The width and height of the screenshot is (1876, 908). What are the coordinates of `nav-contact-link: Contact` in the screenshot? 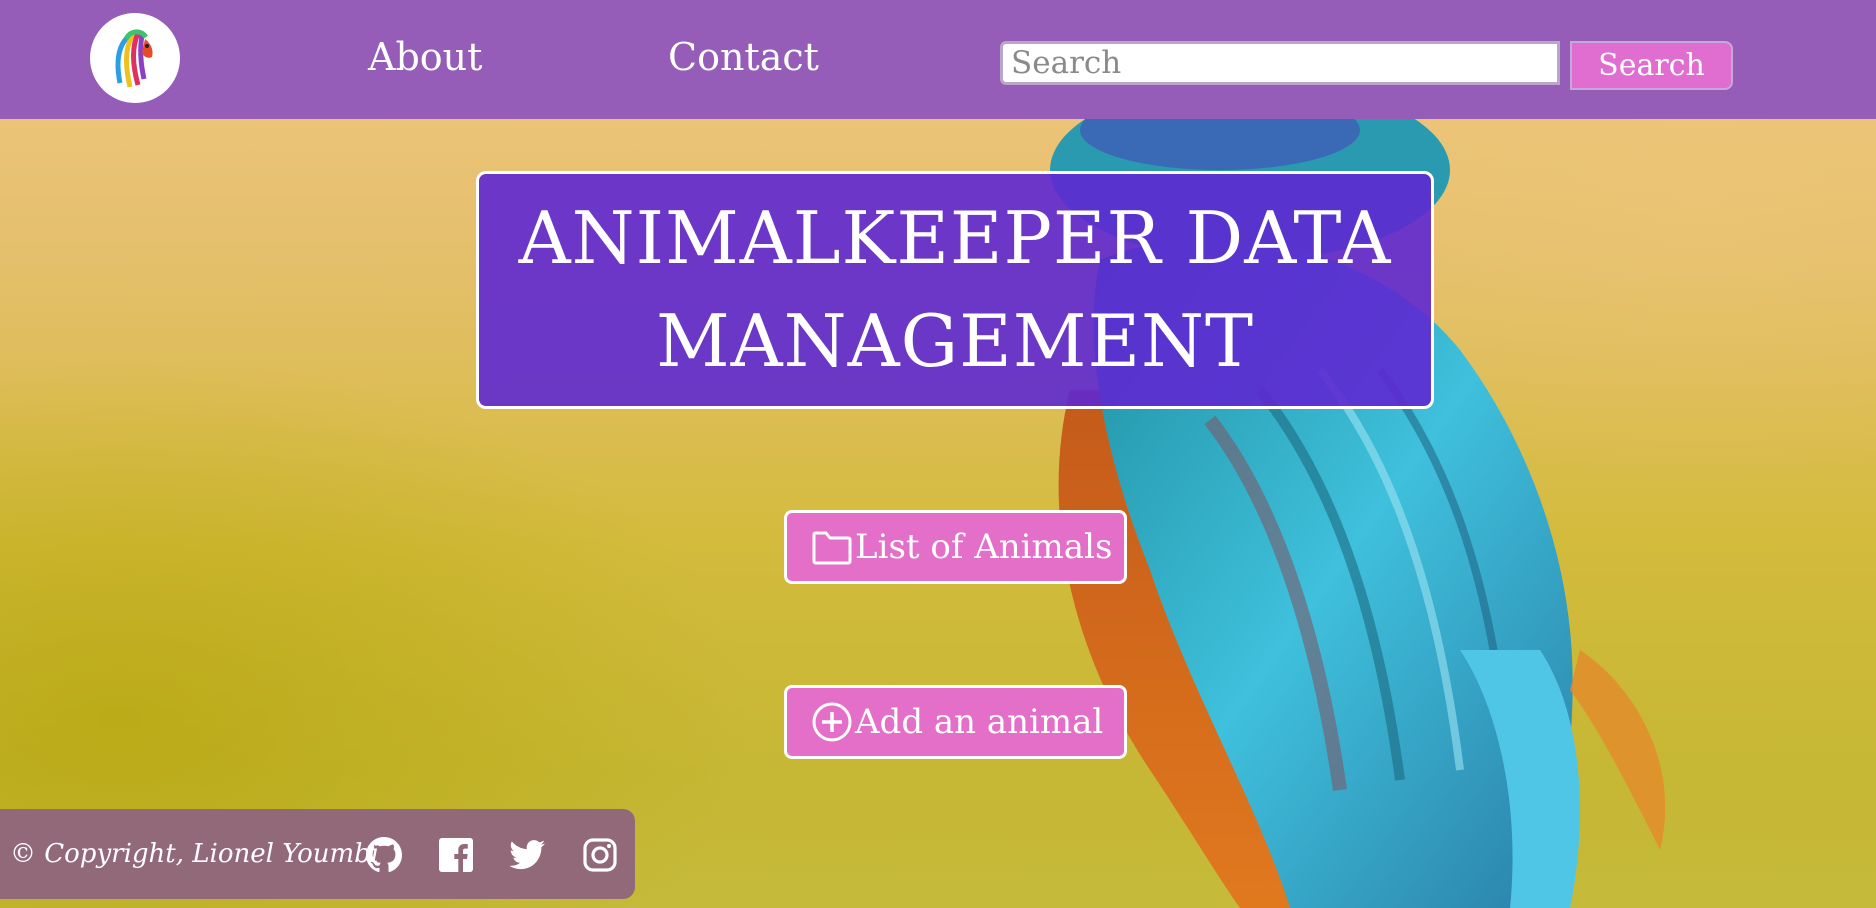 It's located at (743, 57).